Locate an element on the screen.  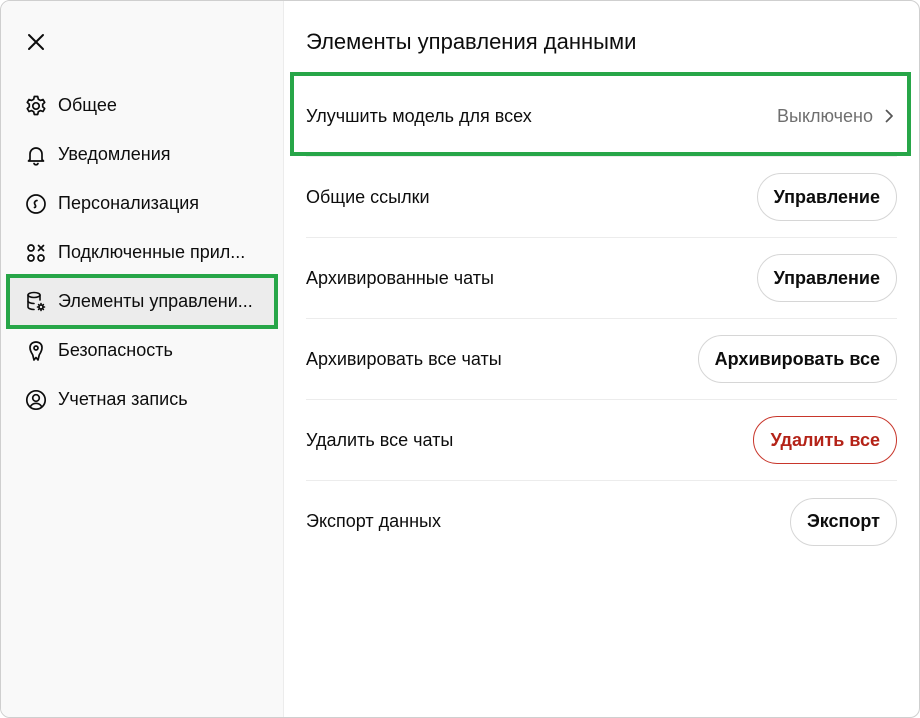
improve-model-toggle: Выключено is located at coordinates (837, 116).